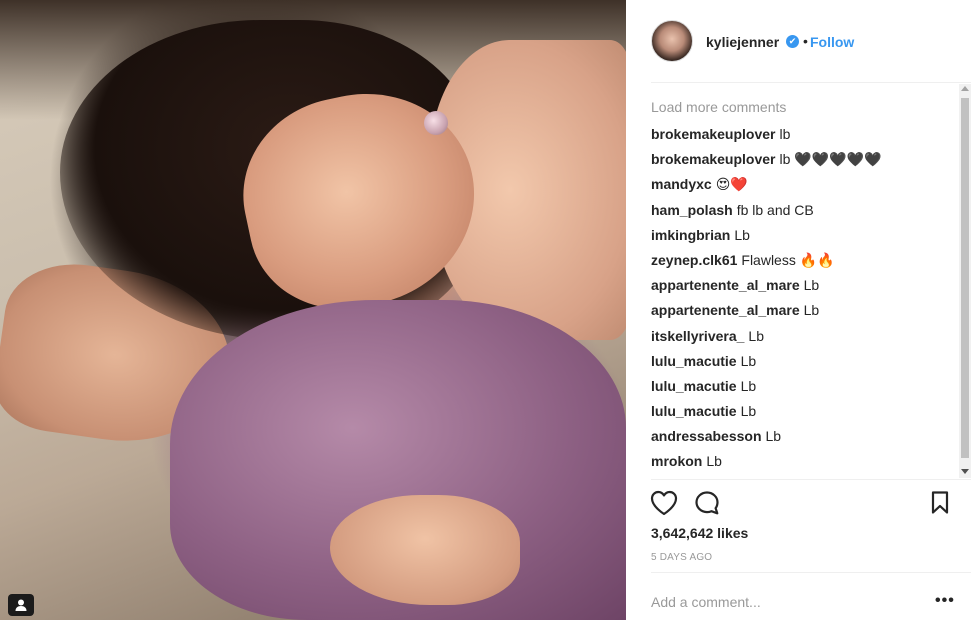 Image resolution: width=971 pixels, height=620 pixels. I want to click on comment-username: andressabesson, so click(706, 436).